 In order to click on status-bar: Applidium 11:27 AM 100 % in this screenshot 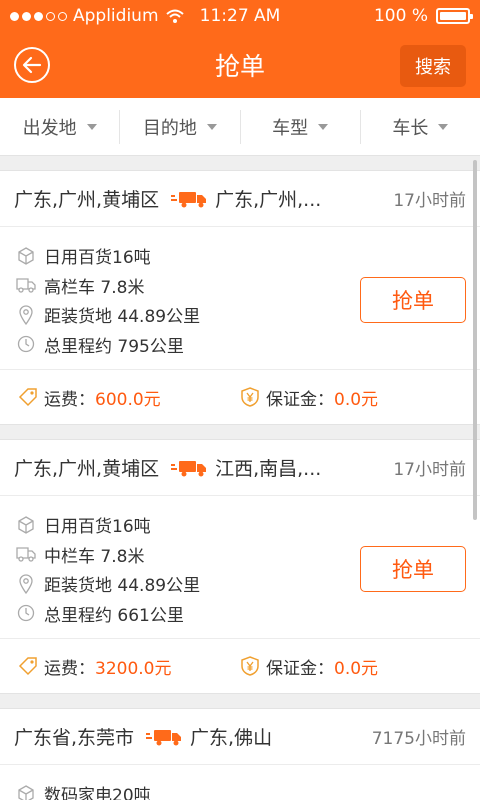, I will do `click(240, 16)`.